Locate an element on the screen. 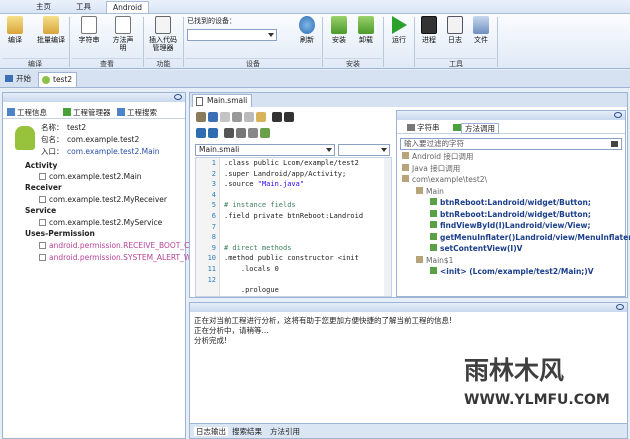 The width and height of the screenshot is (630, 439). tree-node: Main is located at coordinates (430, 191).